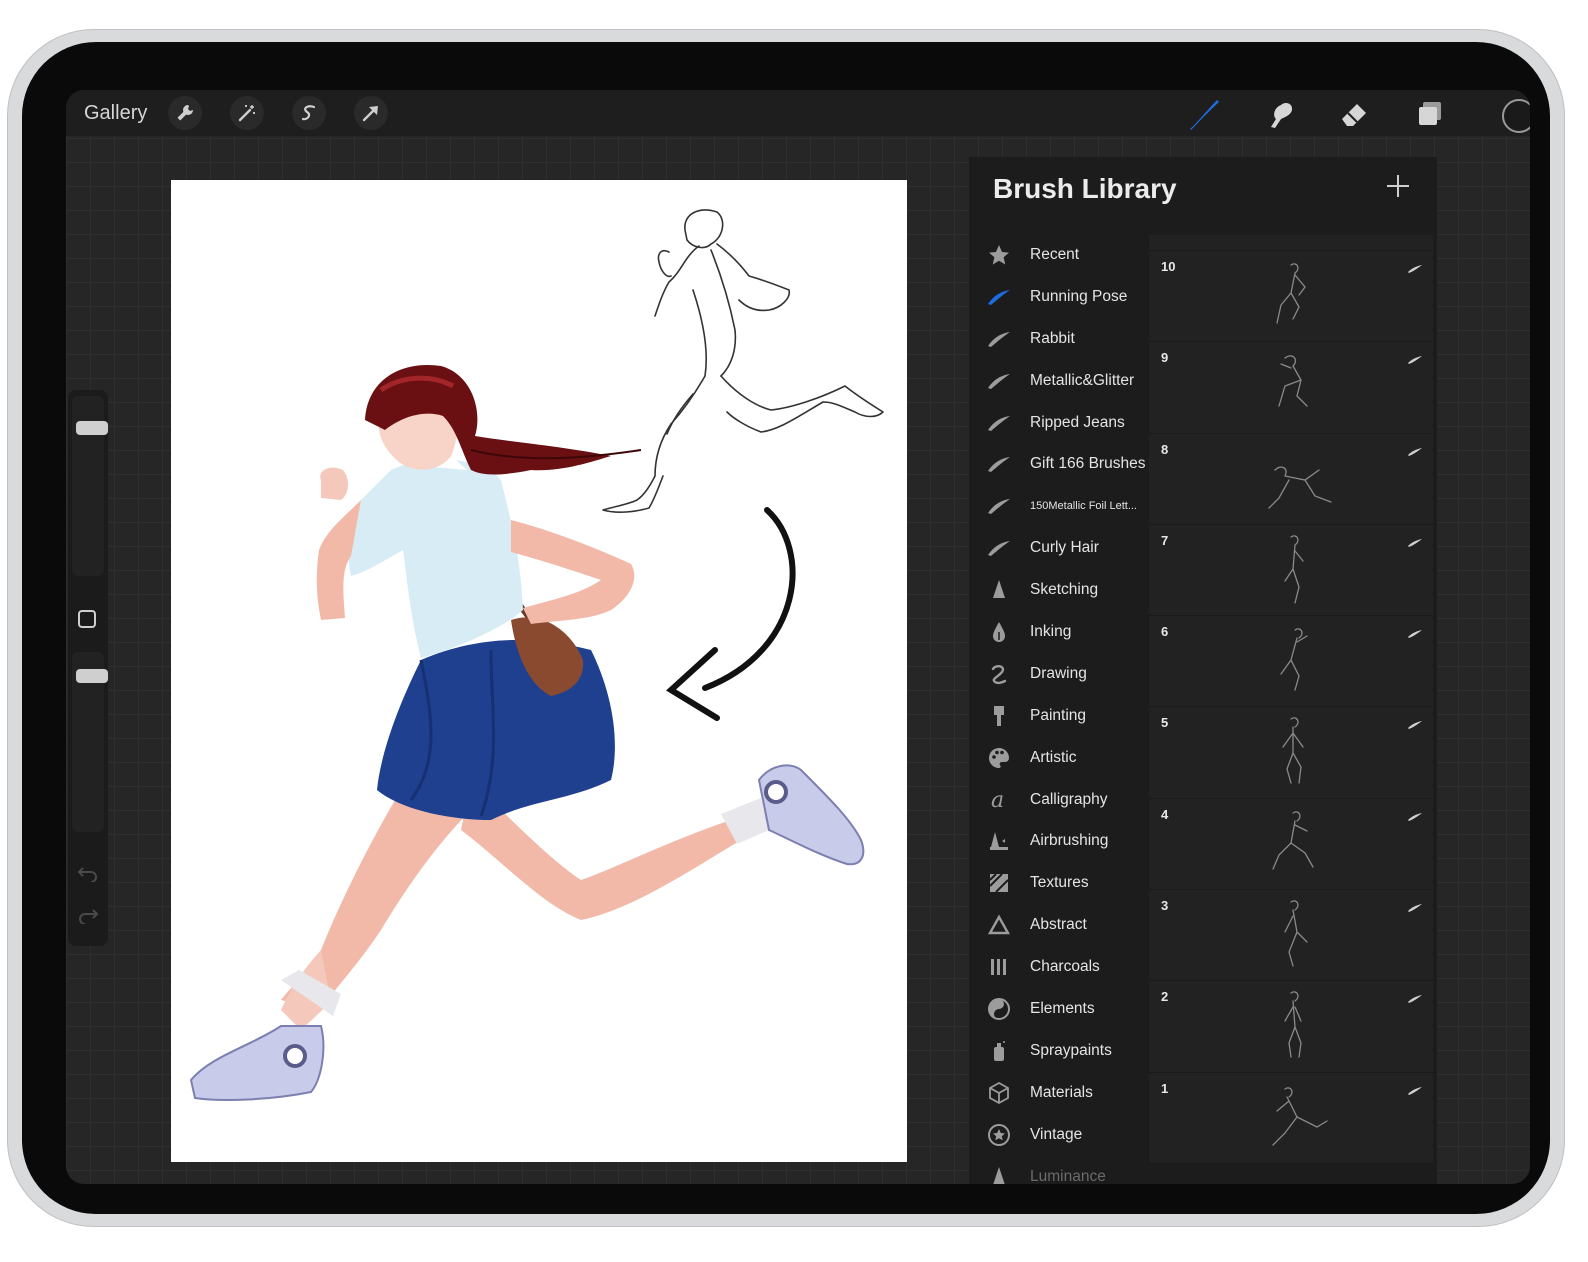  What do you see at coordinates (1057, 256) in the screenshot?
I see `brush-set-item: Recent` at bounding box center [1057, 256].